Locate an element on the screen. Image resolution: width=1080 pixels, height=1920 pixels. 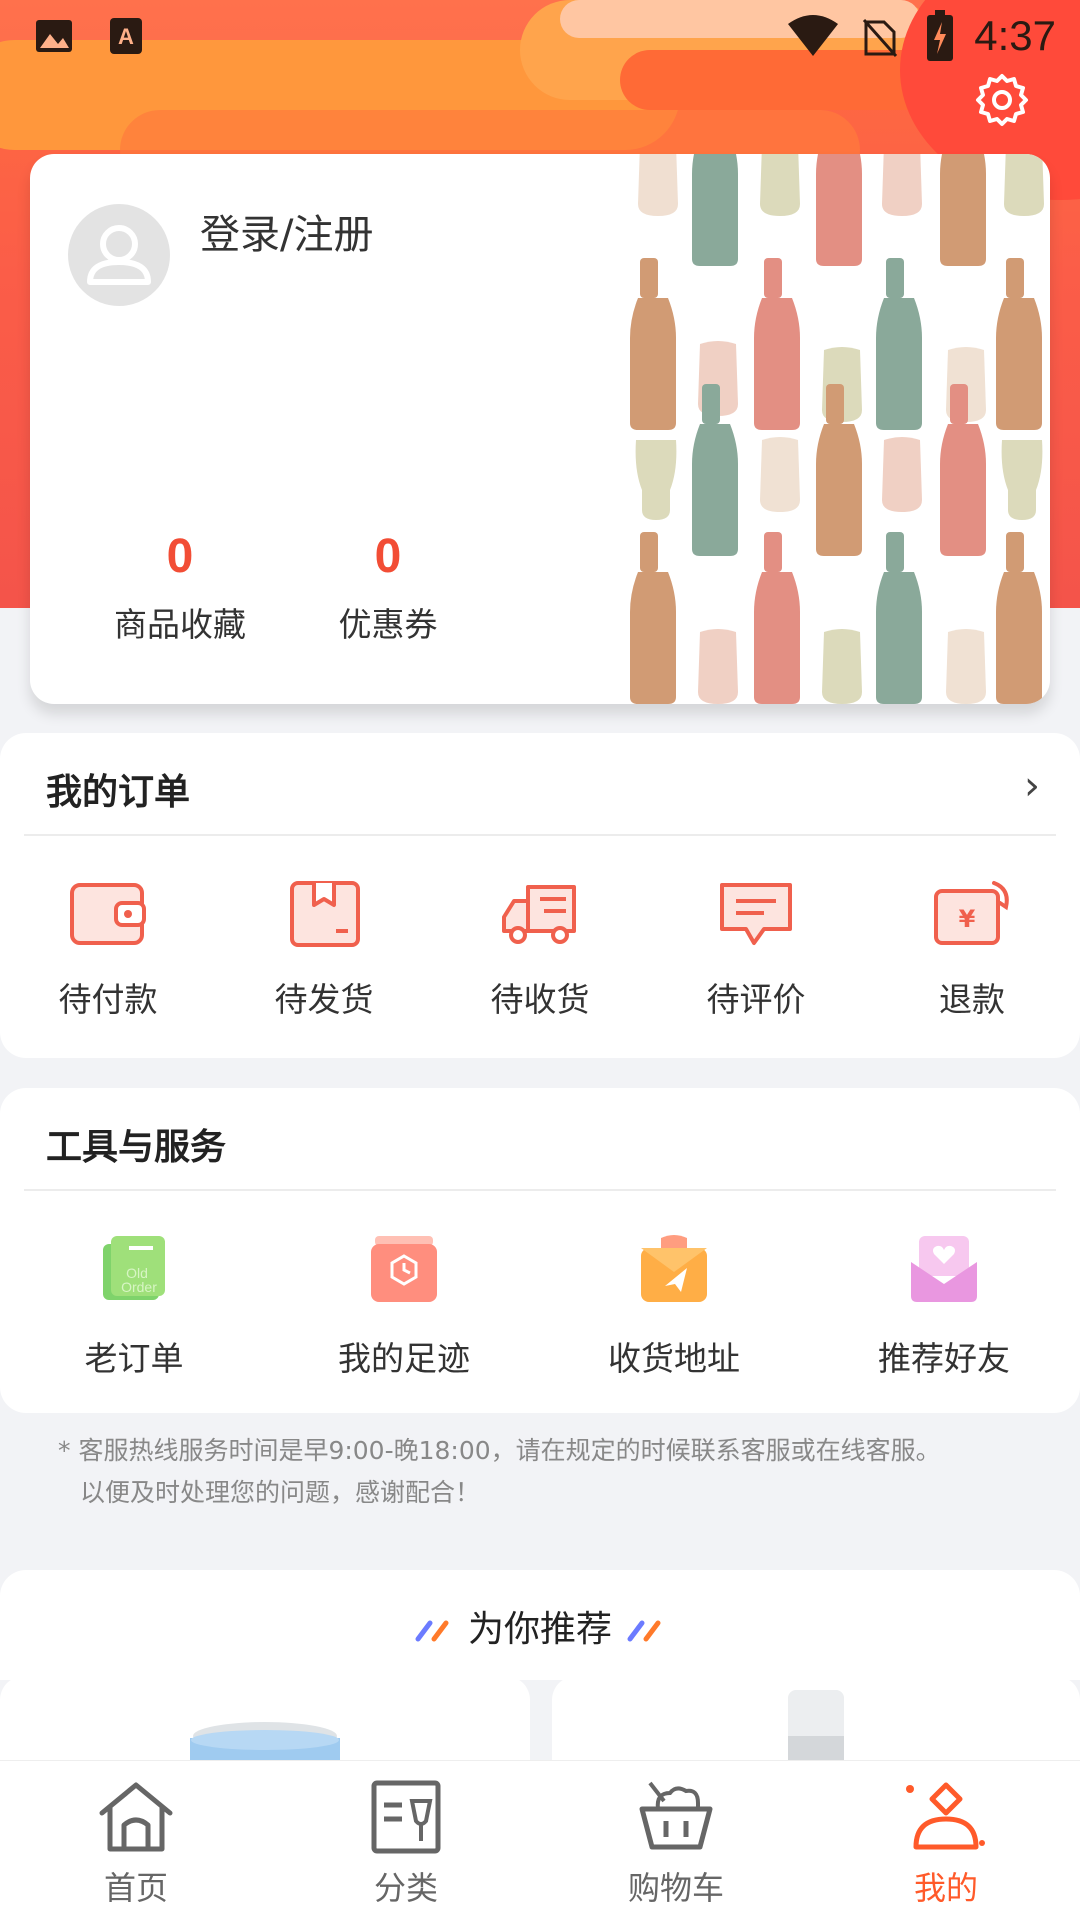
svg-text: A is located at coordinates (126, 36).